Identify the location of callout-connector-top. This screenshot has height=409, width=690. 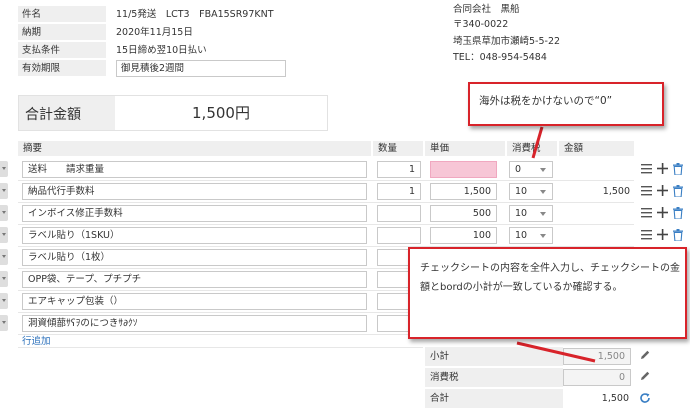
(537, 142).